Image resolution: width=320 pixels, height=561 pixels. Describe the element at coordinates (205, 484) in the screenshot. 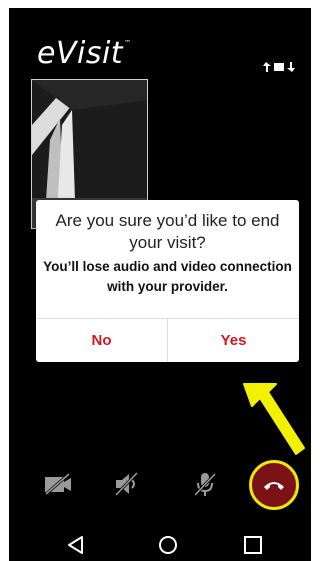

I see `mic-off-icon` at that location.